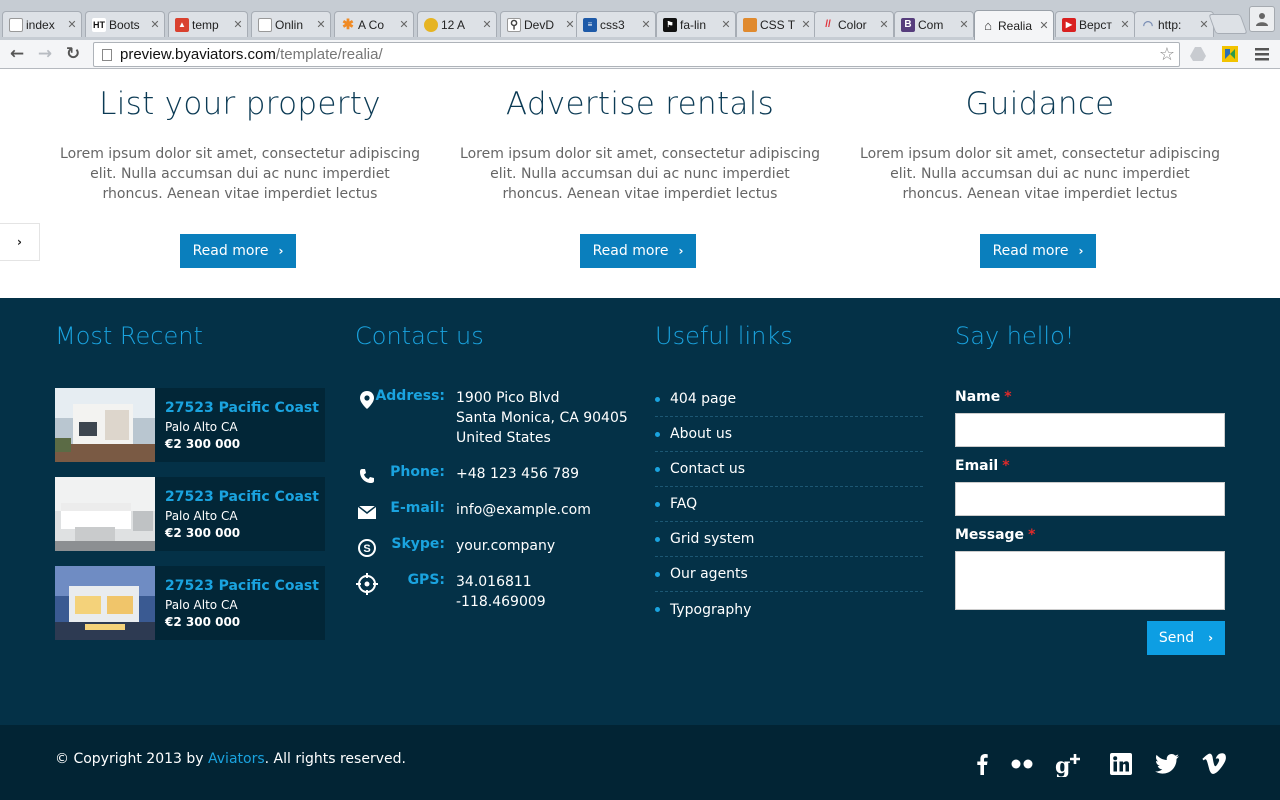 This screenshot has width=1280, height=800. I want to click on forward-button: →, so click(45, 54).